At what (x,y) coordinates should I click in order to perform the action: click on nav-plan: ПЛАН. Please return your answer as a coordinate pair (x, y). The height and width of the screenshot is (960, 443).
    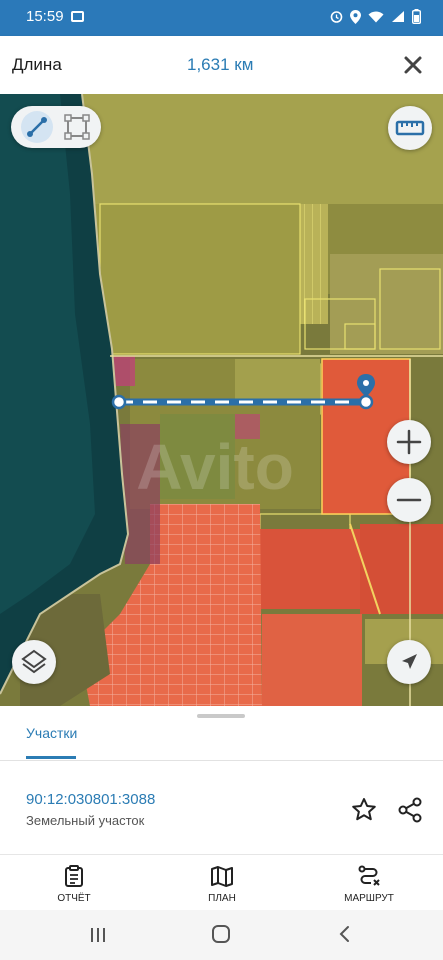
    Looking at the image, I should click on (222, 883).